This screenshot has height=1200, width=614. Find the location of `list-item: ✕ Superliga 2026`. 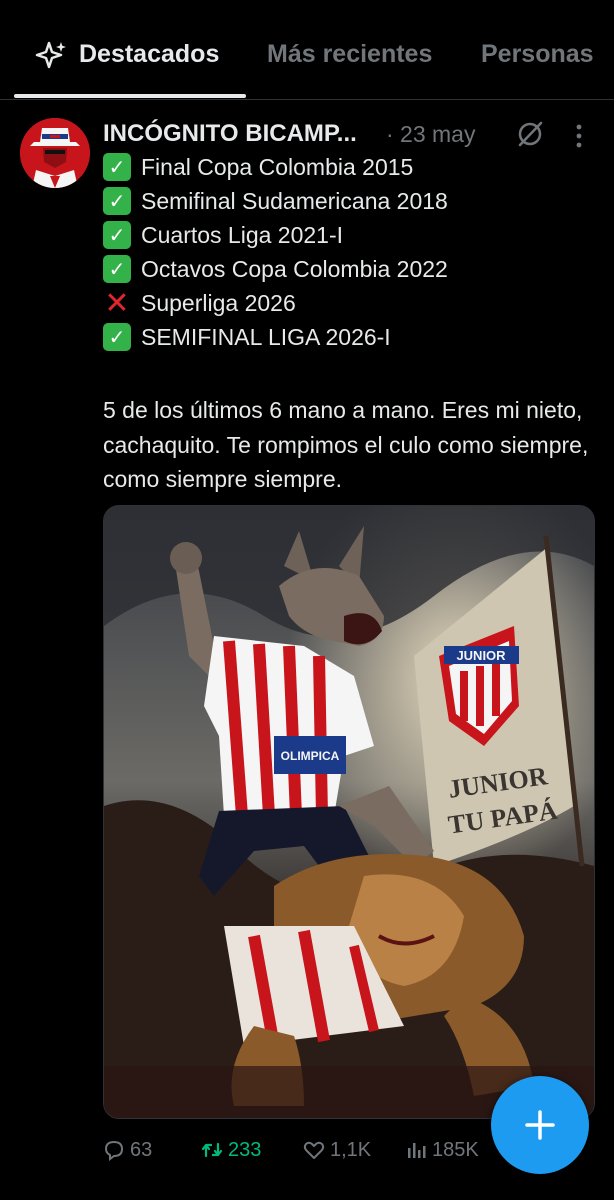

list-item: ✕ Superliga 2026 is located at coordinates (348, 303).